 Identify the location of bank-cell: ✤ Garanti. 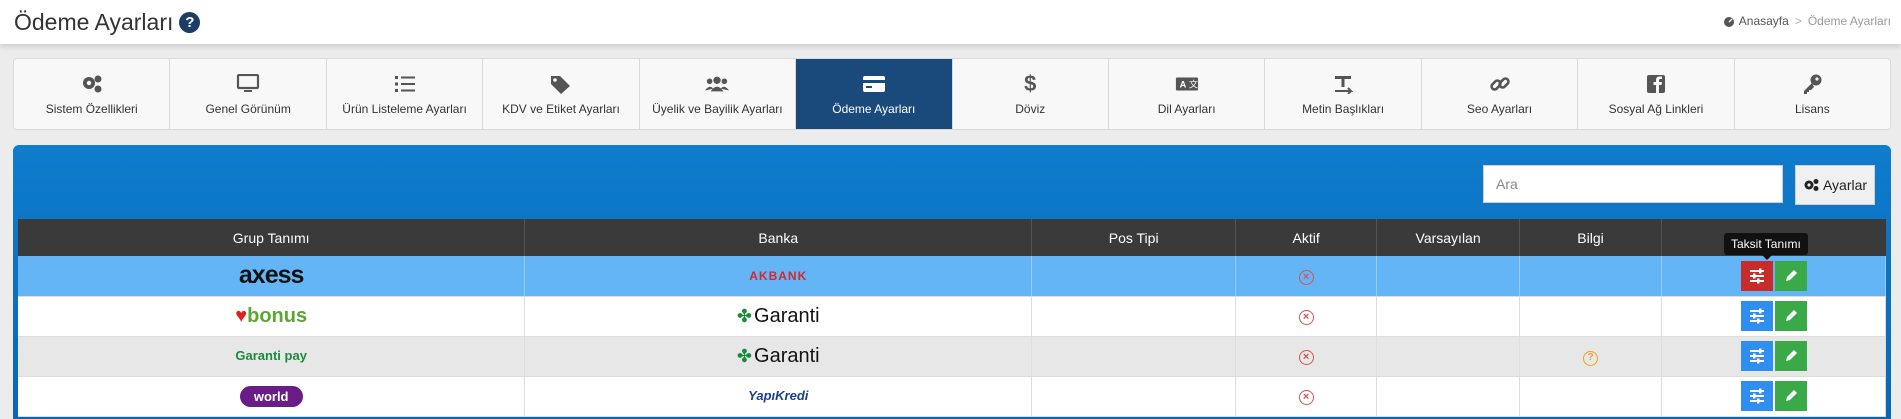
(778, 316).